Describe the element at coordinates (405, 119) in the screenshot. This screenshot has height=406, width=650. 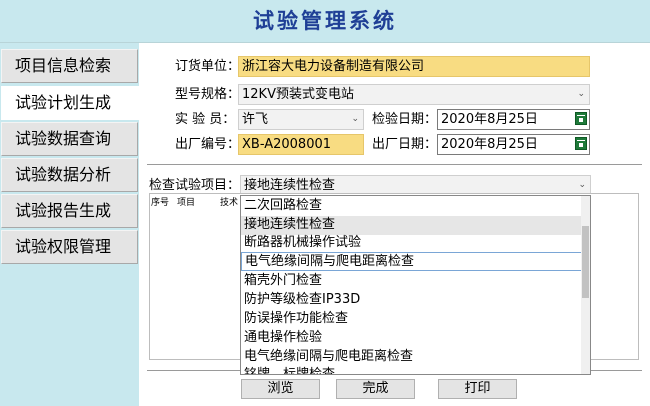
I see `inspect-date-label: 检验日期：` at that location.